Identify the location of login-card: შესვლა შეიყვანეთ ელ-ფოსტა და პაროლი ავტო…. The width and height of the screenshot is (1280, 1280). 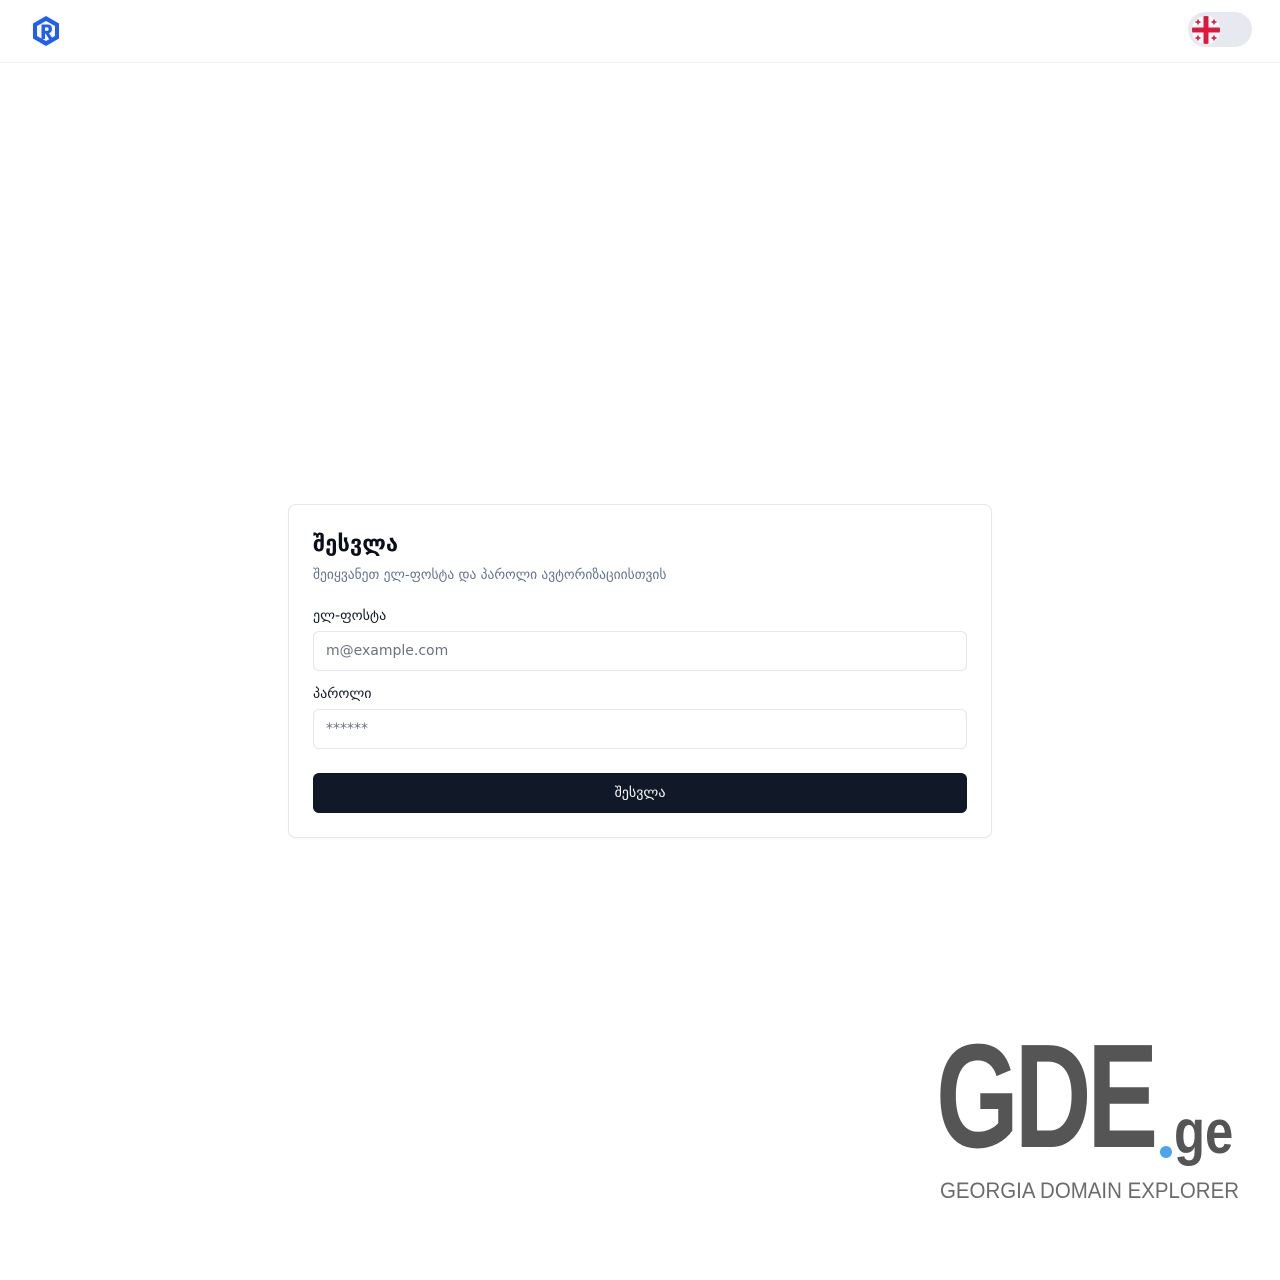
(640, 671).